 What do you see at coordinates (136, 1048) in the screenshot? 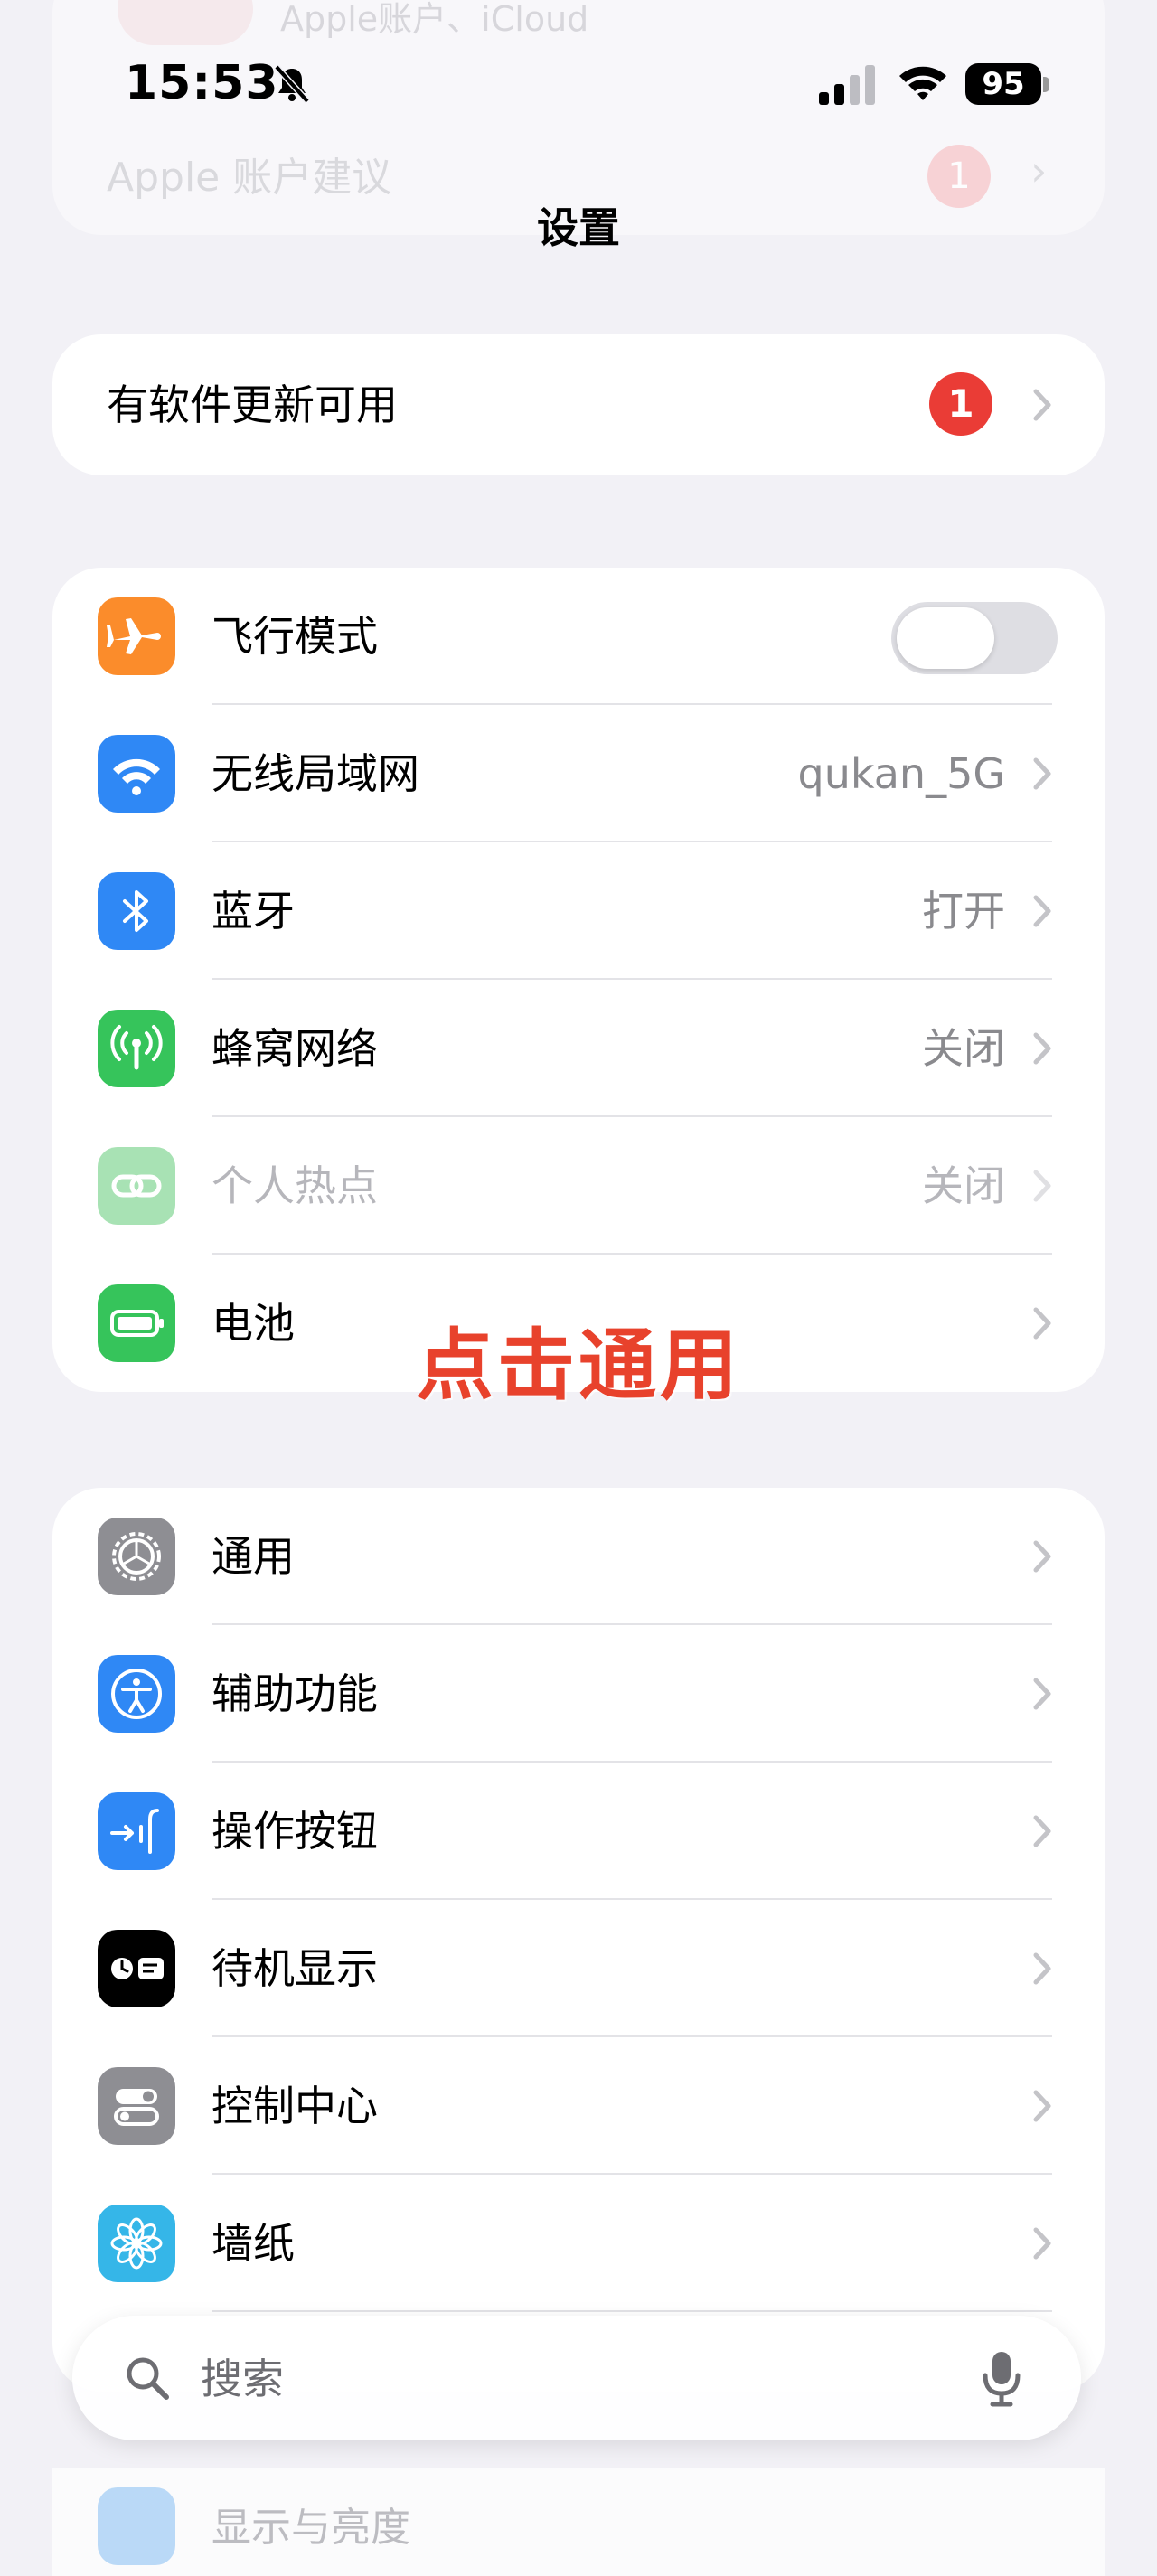
I see `cellular-antenna-icon` at bounding box center [136, 1048].